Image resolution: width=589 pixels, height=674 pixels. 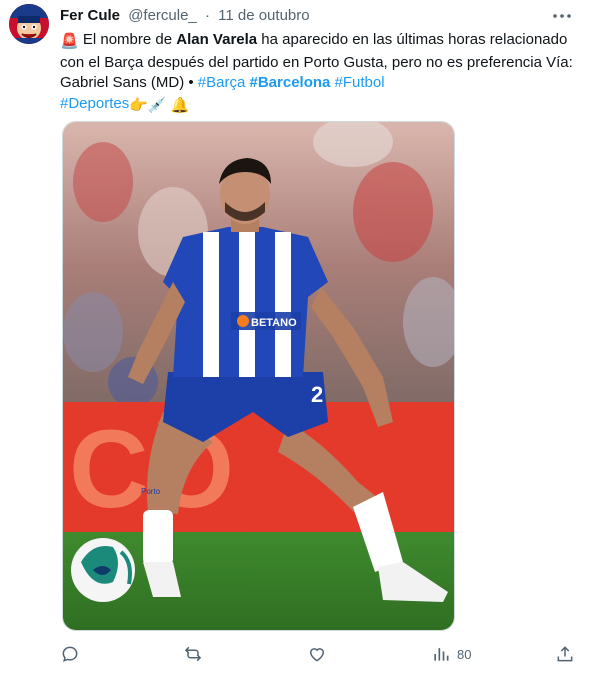 What do you see at coordinates (317, 394) in the screenshot?
I see `shirt-number: 2` at bounding box center [317, 394].